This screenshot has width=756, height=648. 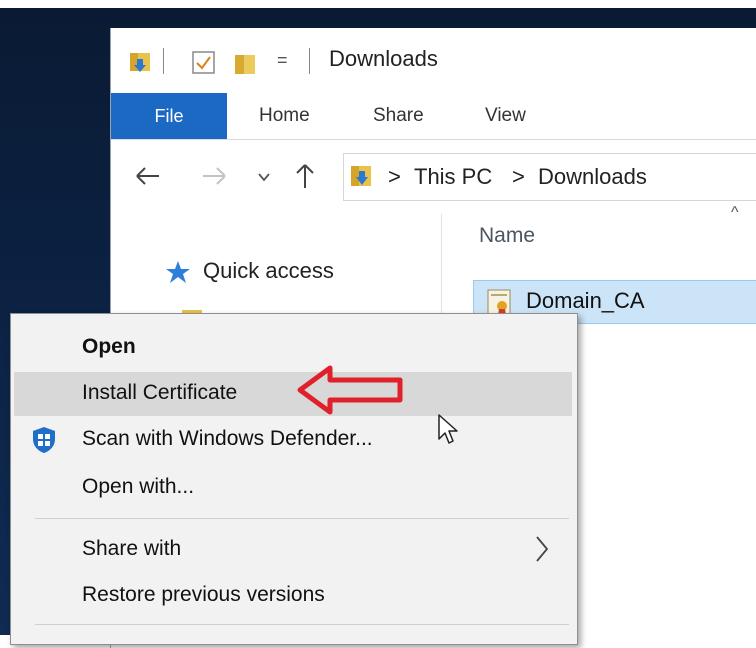 I want to click on certificate-file-icon, so click(x=499, y=302).